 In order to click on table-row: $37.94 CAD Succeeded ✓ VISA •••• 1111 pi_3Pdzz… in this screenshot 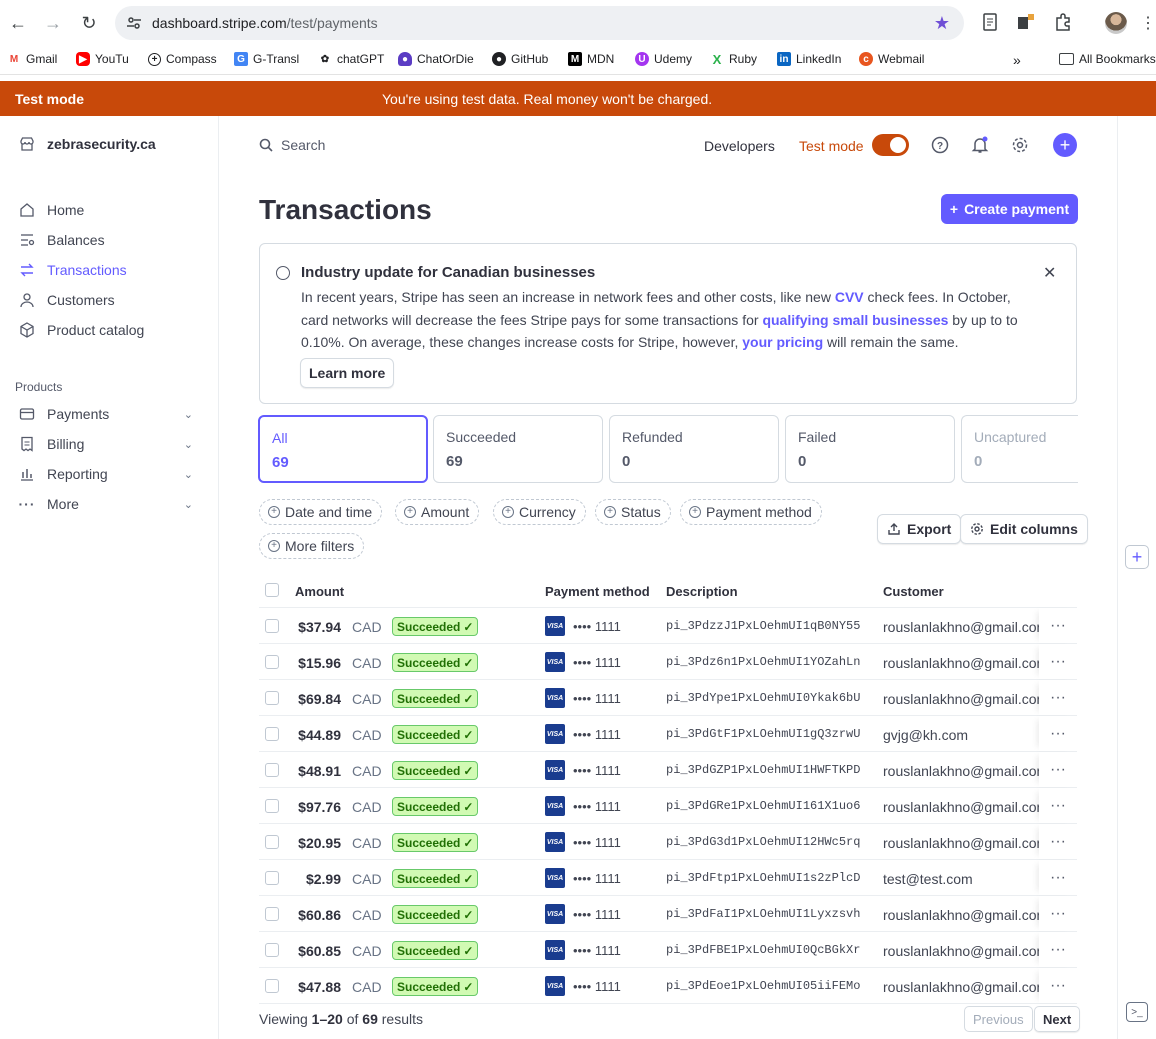, I will do `click(668, 626)`.